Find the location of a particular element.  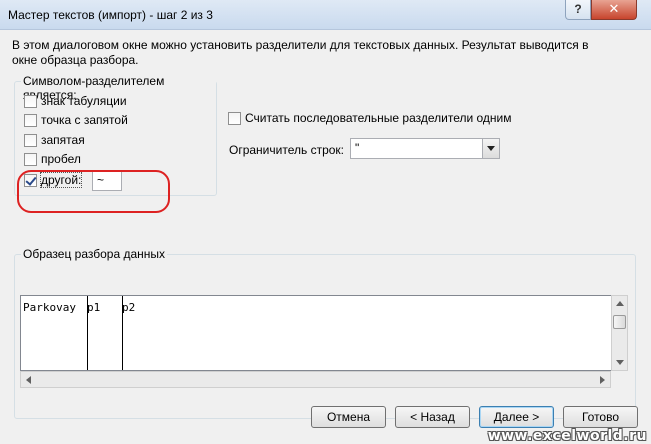

delimiter-comma-option: запятая is located at coordinates (54, 140).